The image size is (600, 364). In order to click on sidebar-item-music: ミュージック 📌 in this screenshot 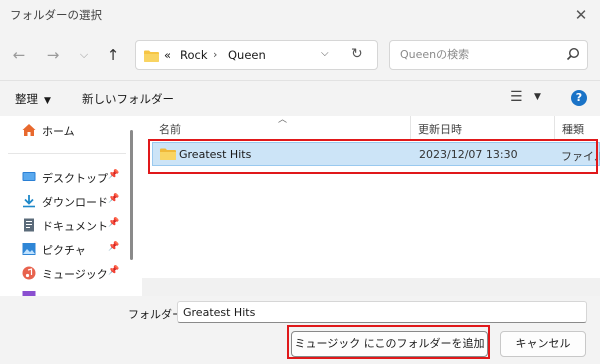, I will do `click(74, 273)`.